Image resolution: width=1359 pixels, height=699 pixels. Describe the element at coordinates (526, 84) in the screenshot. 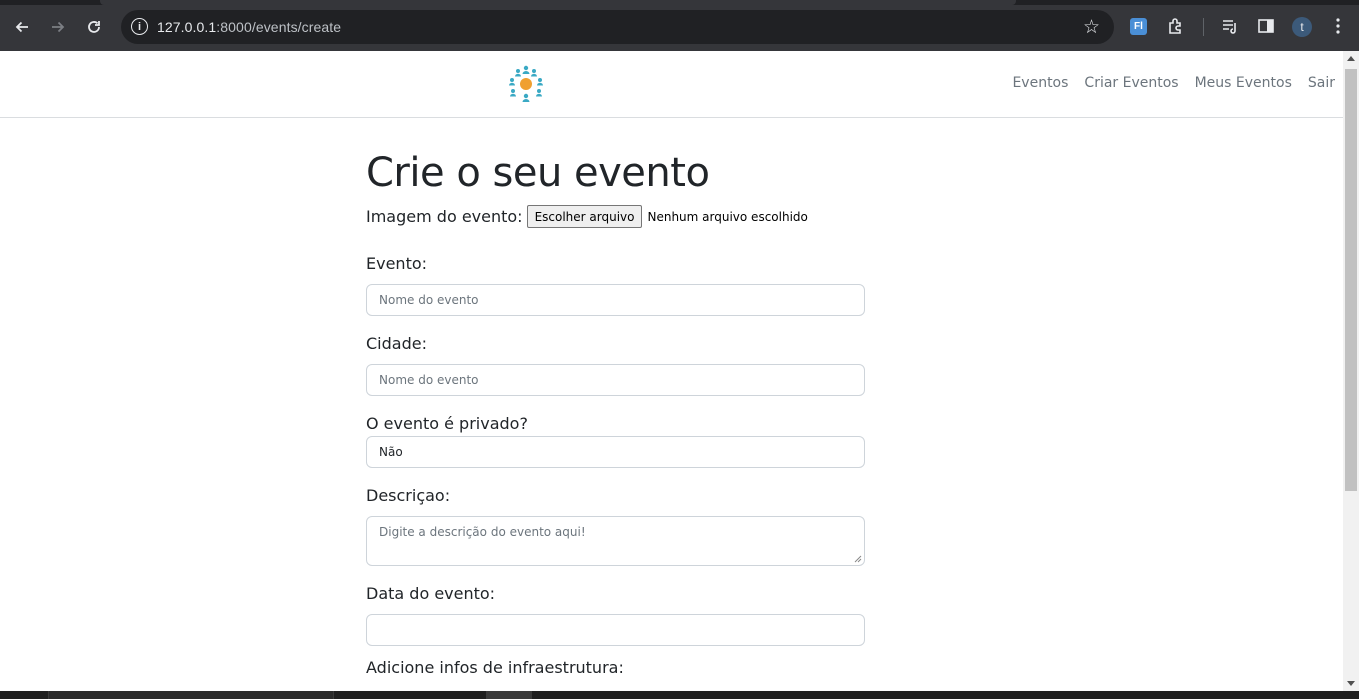

I see `logo-icon` at that location.